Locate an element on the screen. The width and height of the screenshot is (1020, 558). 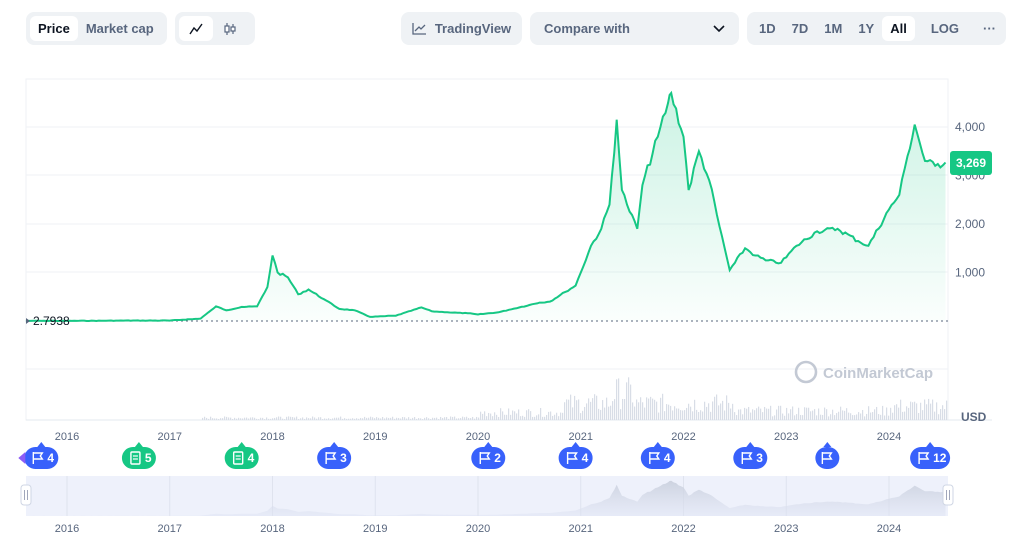
event-count: 3 is located at coordinates (343, 458).